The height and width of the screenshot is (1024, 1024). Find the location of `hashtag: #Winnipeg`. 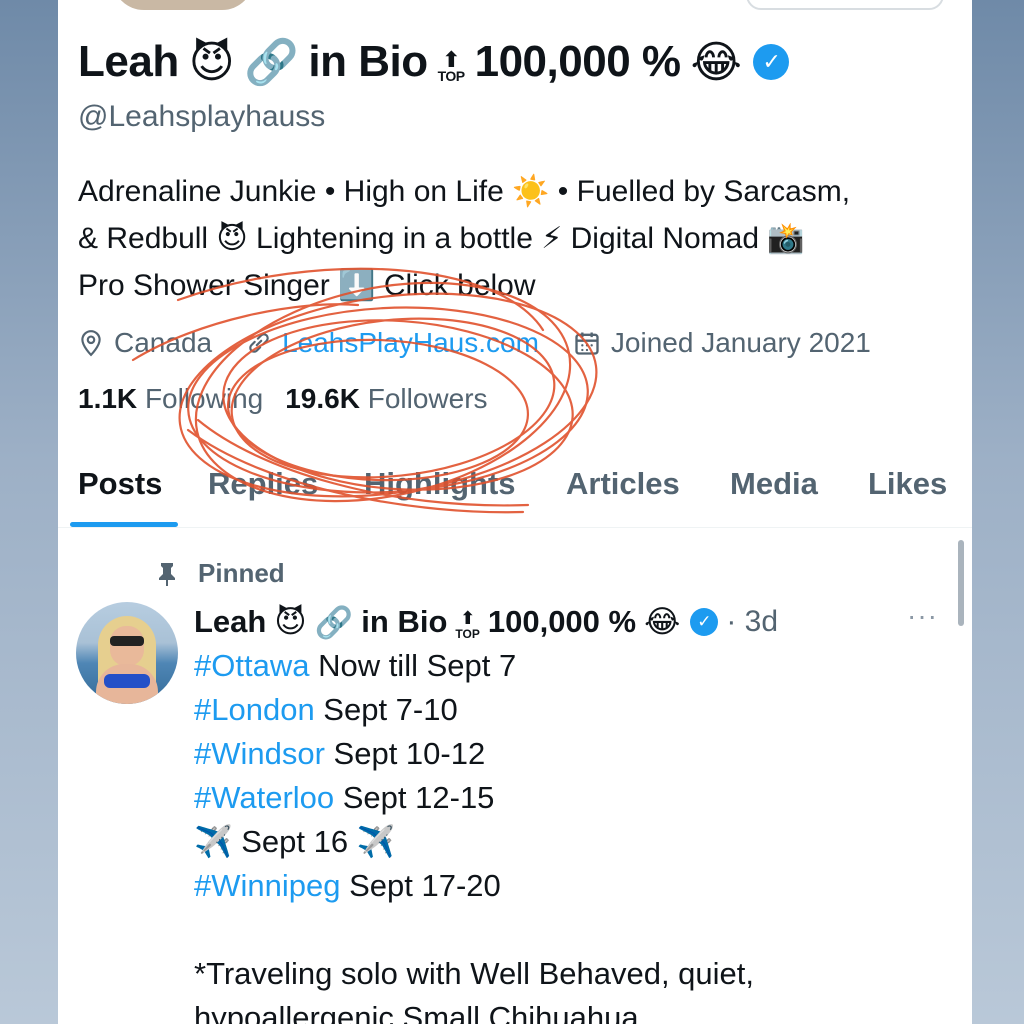

hashtag: #Winnipeg is located at coordinates (267, 885).